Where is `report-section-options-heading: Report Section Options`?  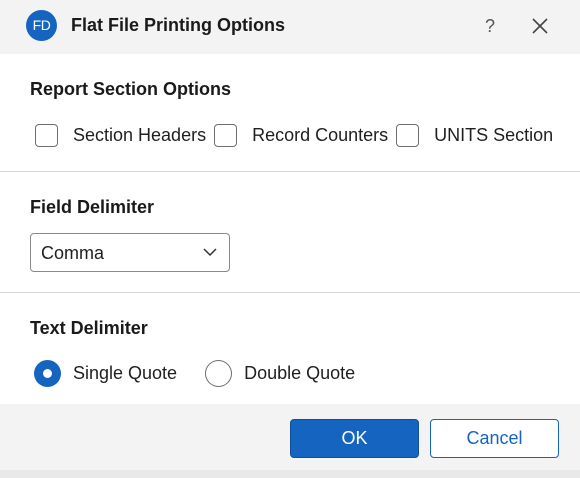
report-section-options-heading: Report Section Options is located at coordinates (131, 89).